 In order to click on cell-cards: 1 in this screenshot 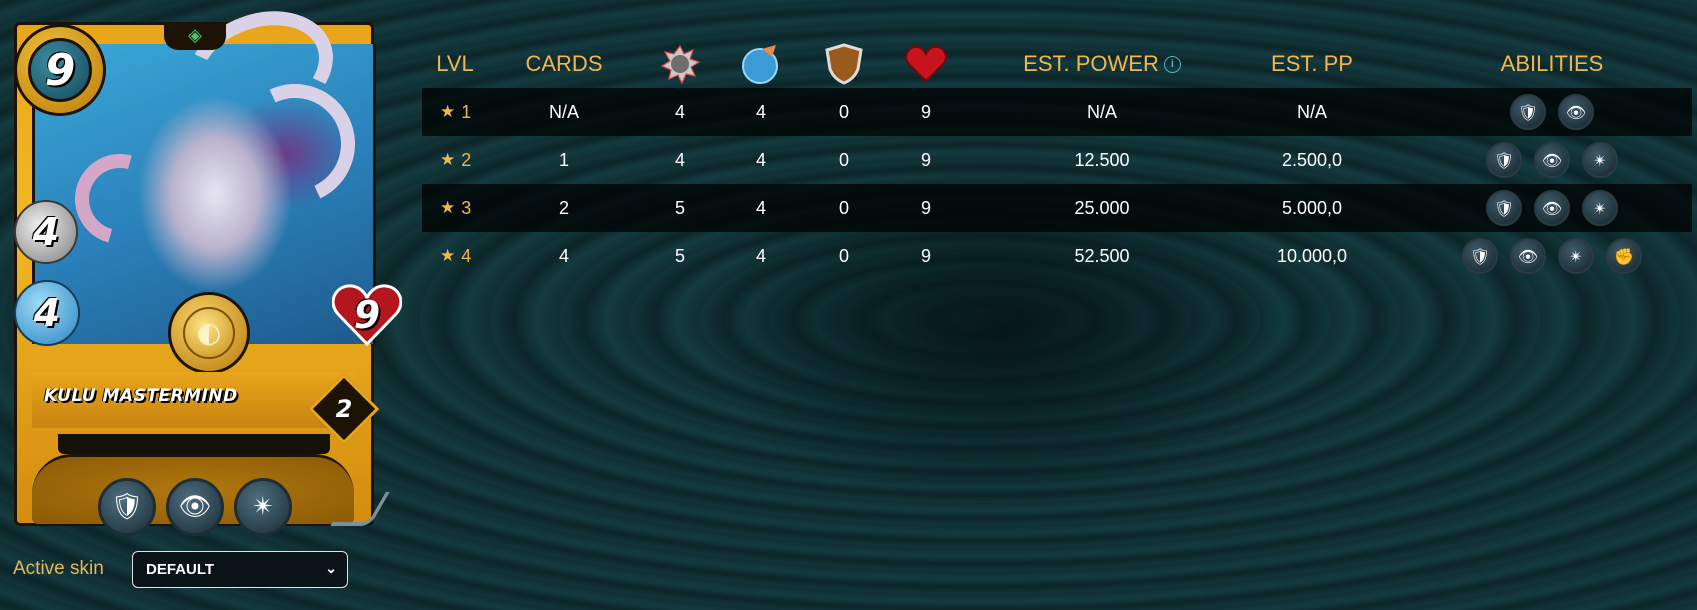, I will do `click(563, 159)`.